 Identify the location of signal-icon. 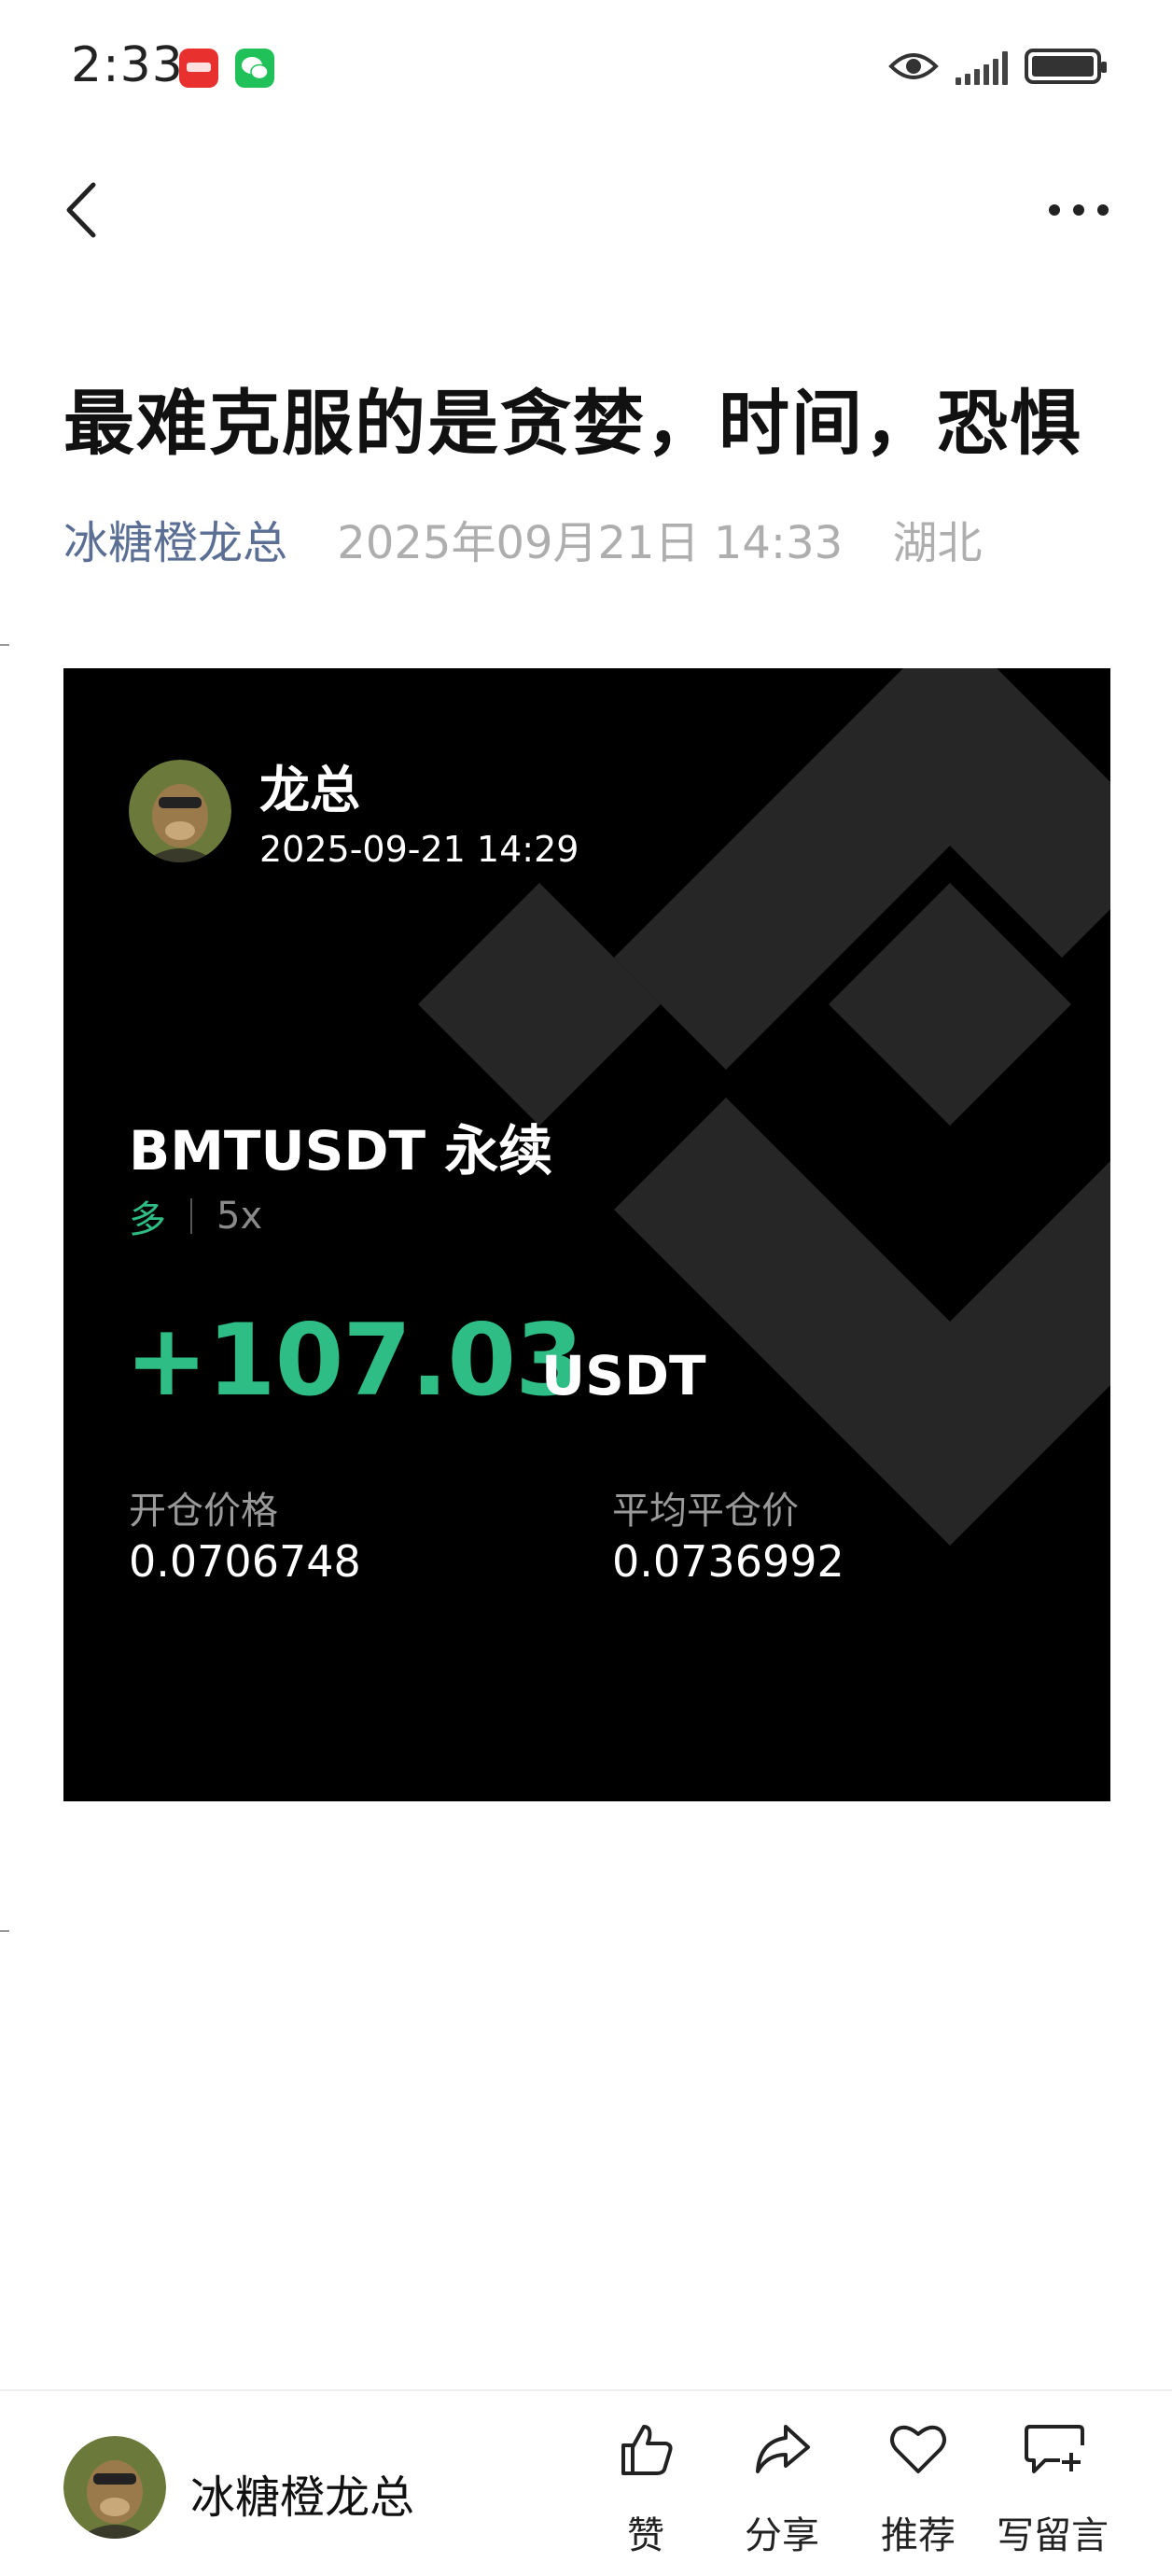
(982, 66).